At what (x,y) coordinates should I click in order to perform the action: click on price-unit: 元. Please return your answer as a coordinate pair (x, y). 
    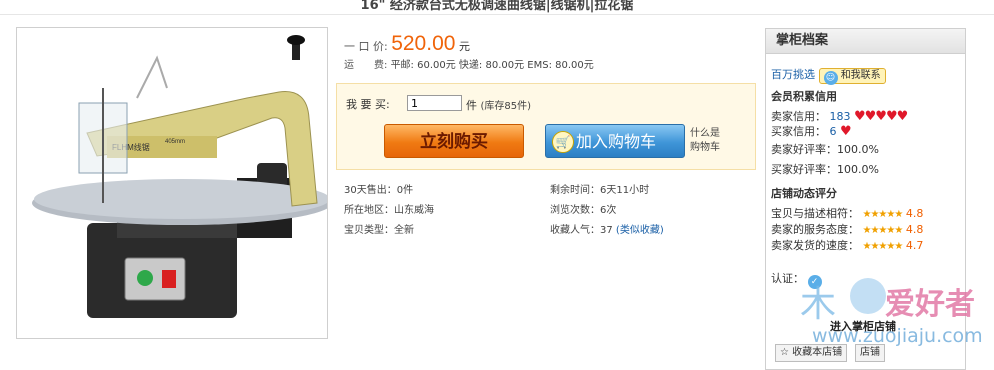
    Looking at the image, I should click on (464, 46).